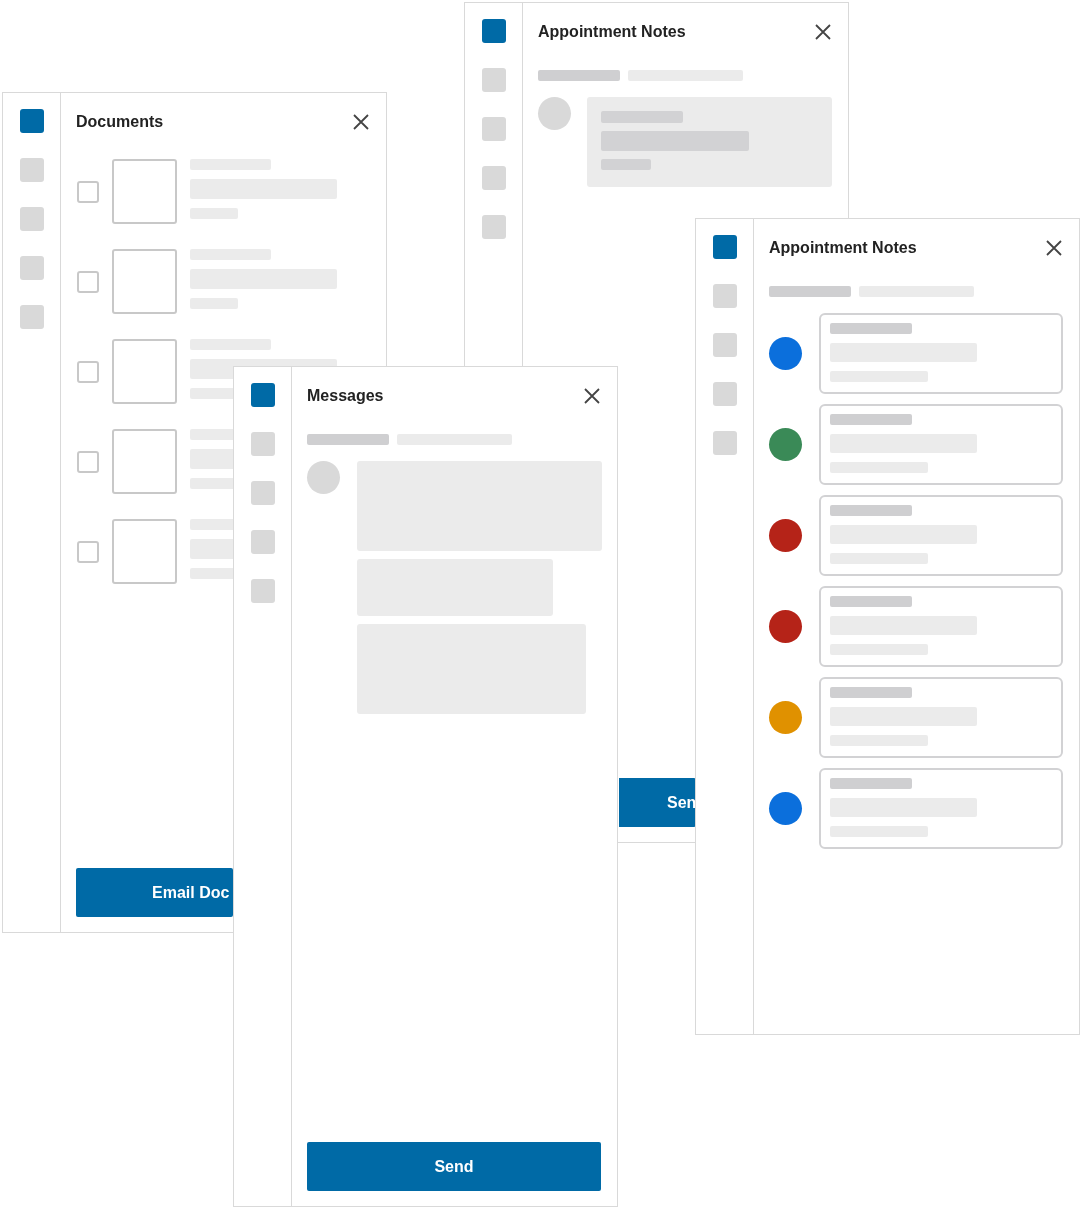 Image resolution: width=1080 pixels, height=1207 pixels. I want to click on placeholder-bar, so click(626, 164).